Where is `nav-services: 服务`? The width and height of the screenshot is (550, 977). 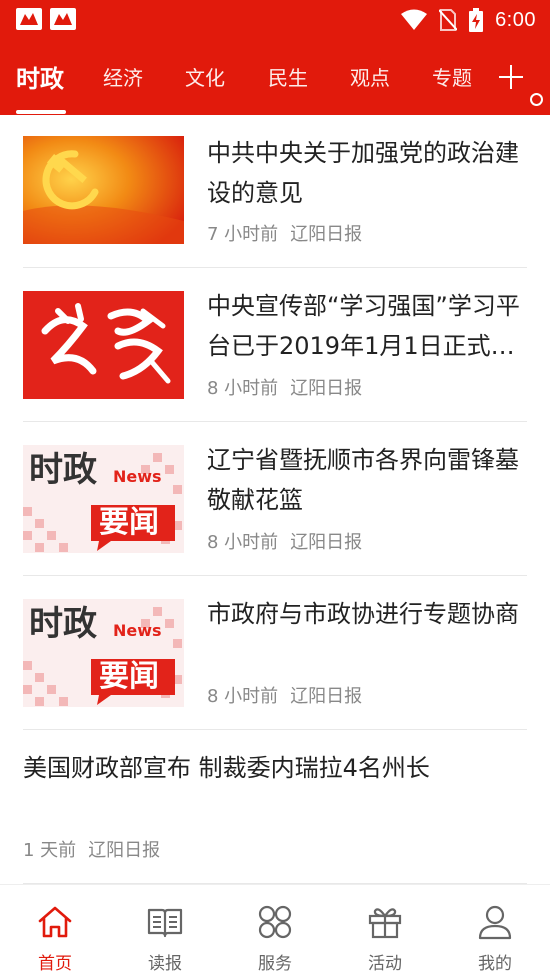
nav-services: 服务 is located at coordinates (275, 931).